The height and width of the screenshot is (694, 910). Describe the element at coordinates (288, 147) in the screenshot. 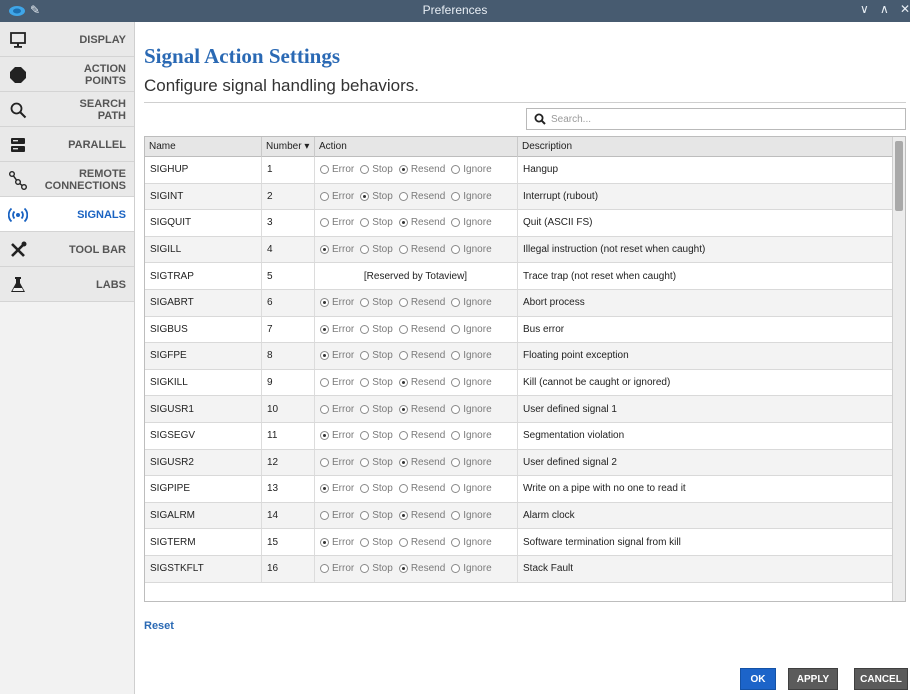

I see `column-header-number: Number ▾` at that location.